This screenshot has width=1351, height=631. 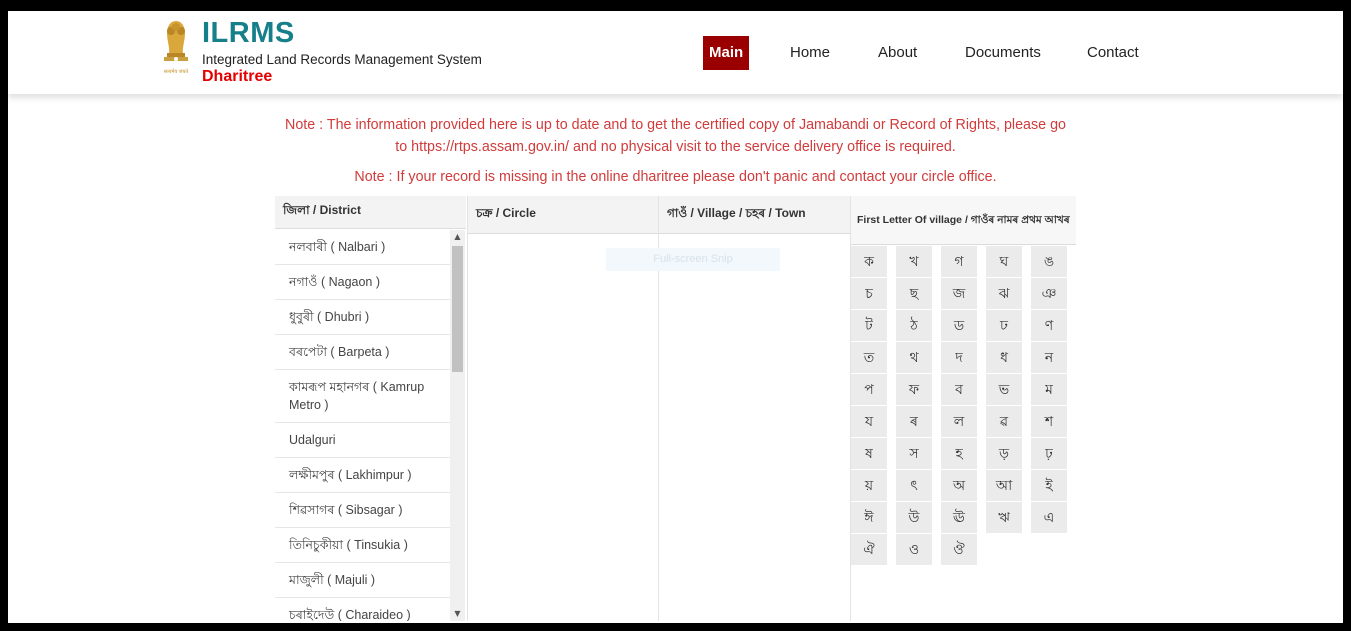 I want to click on district-scrollbar: ▲ ▼, so click(x=457, y=425).